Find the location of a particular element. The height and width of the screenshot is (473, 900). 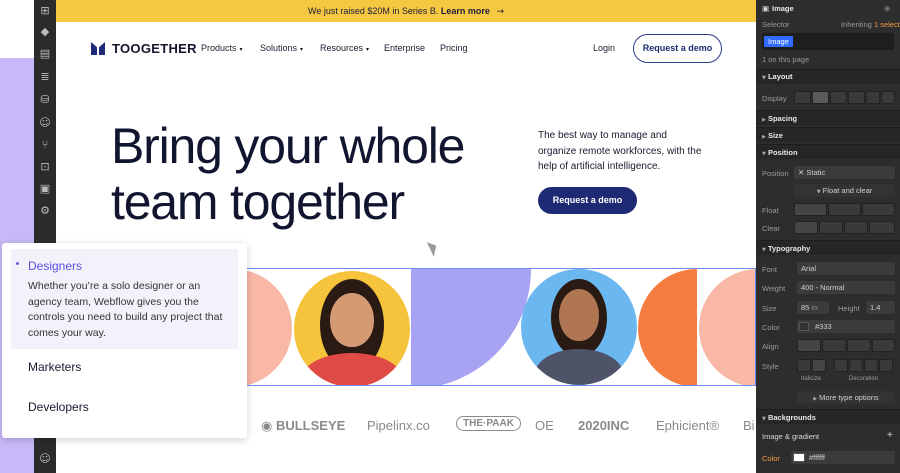

team-image-strip is located at coordinates (494, 327).